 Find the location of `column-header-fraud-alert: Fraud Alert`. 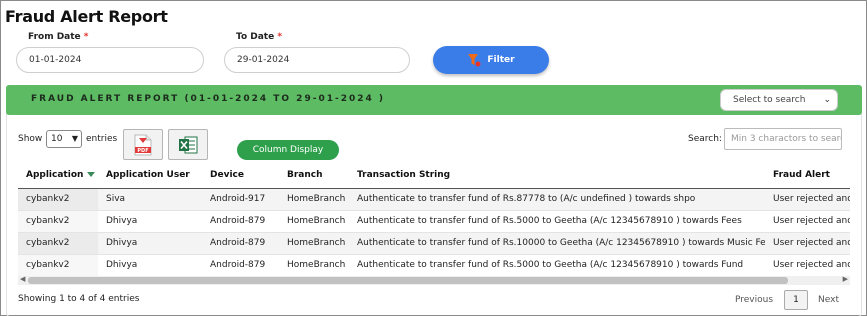

column-header-fraud-alert: Fraud Alert is located at coordinates (807, 176).